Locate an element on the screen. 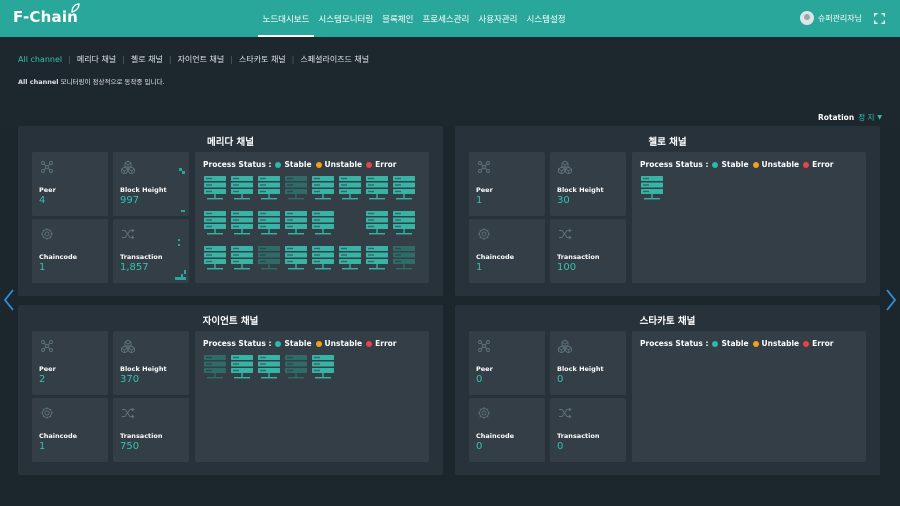 Image resolution: width=900 pixels, height=506 pixels. tab-staccato-channel: 스타카토 채널 is located at coordinates (262, 59).